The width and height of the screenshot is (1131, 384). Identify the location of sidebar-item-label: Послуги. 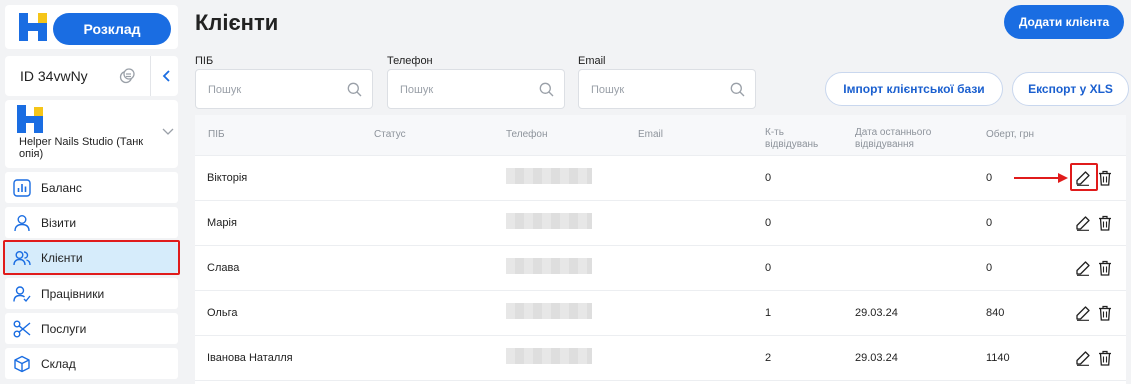
(64, 329).